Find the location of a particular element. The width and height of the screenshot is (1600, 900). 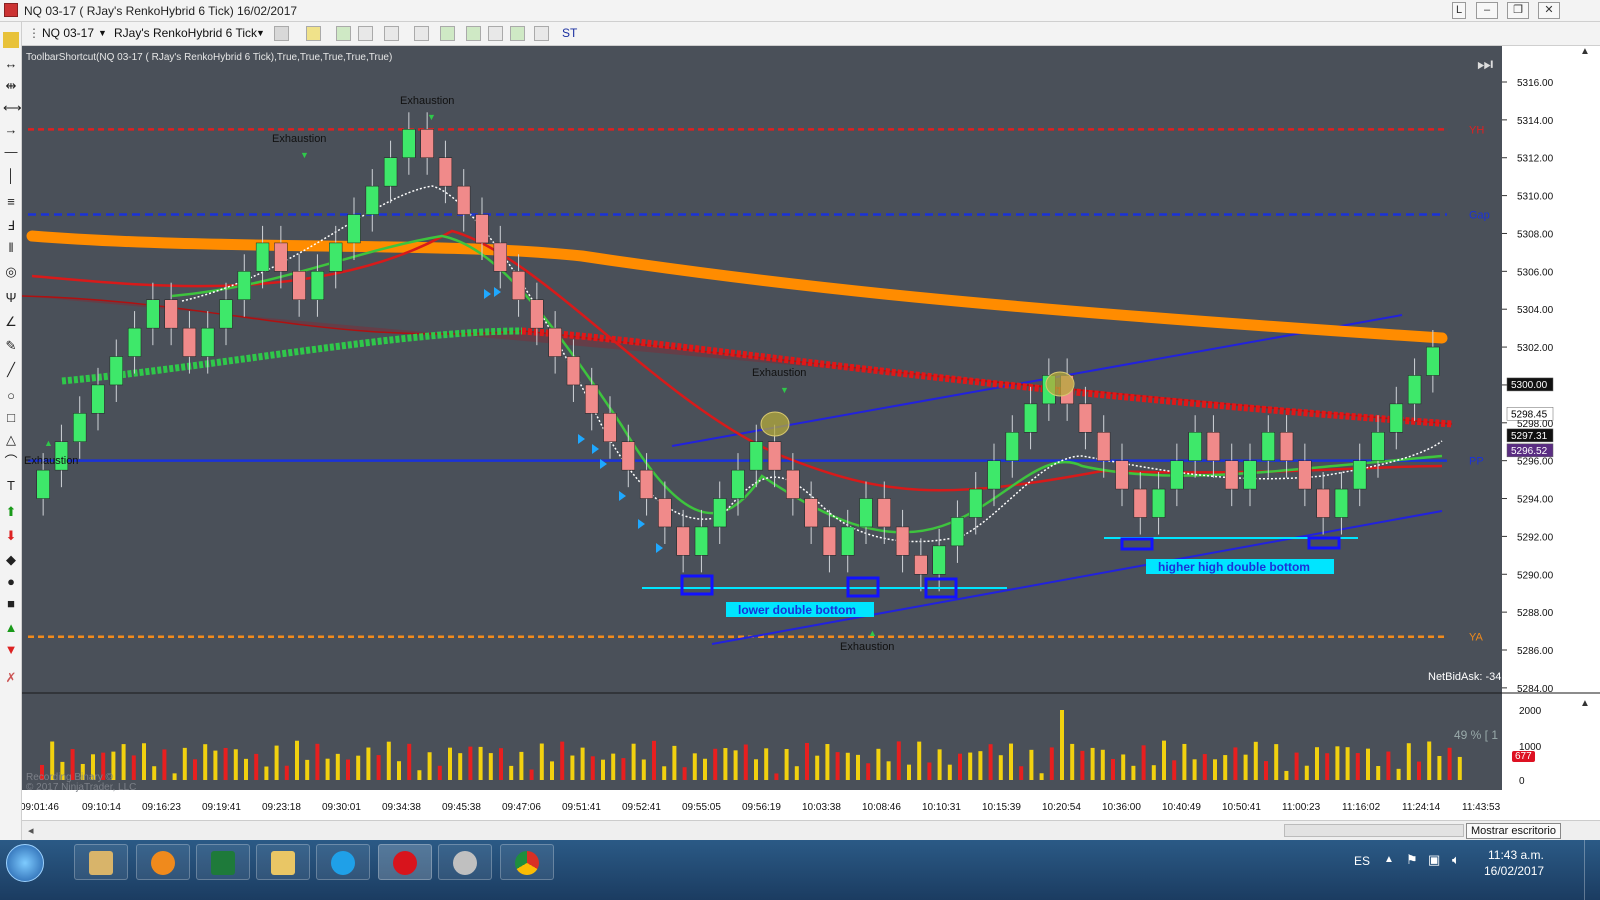

pitchfork-icon: Ψ is located at coordinates (11, 298).